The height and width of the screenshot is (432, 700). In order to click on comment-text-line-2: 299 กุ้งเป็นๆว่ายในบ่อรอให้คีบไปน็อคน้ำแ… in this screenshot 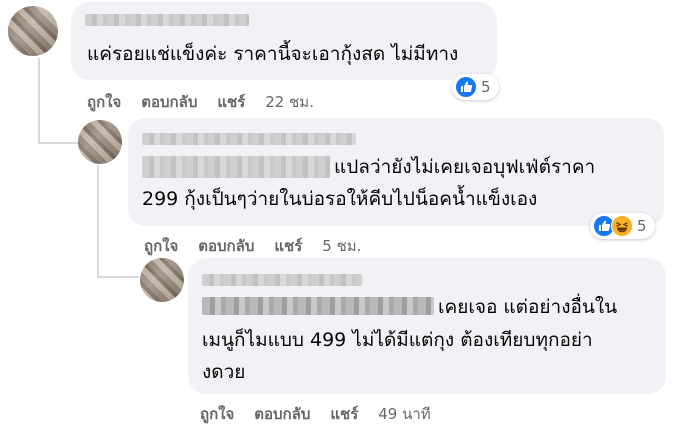, I will do `click(340, 199)`.